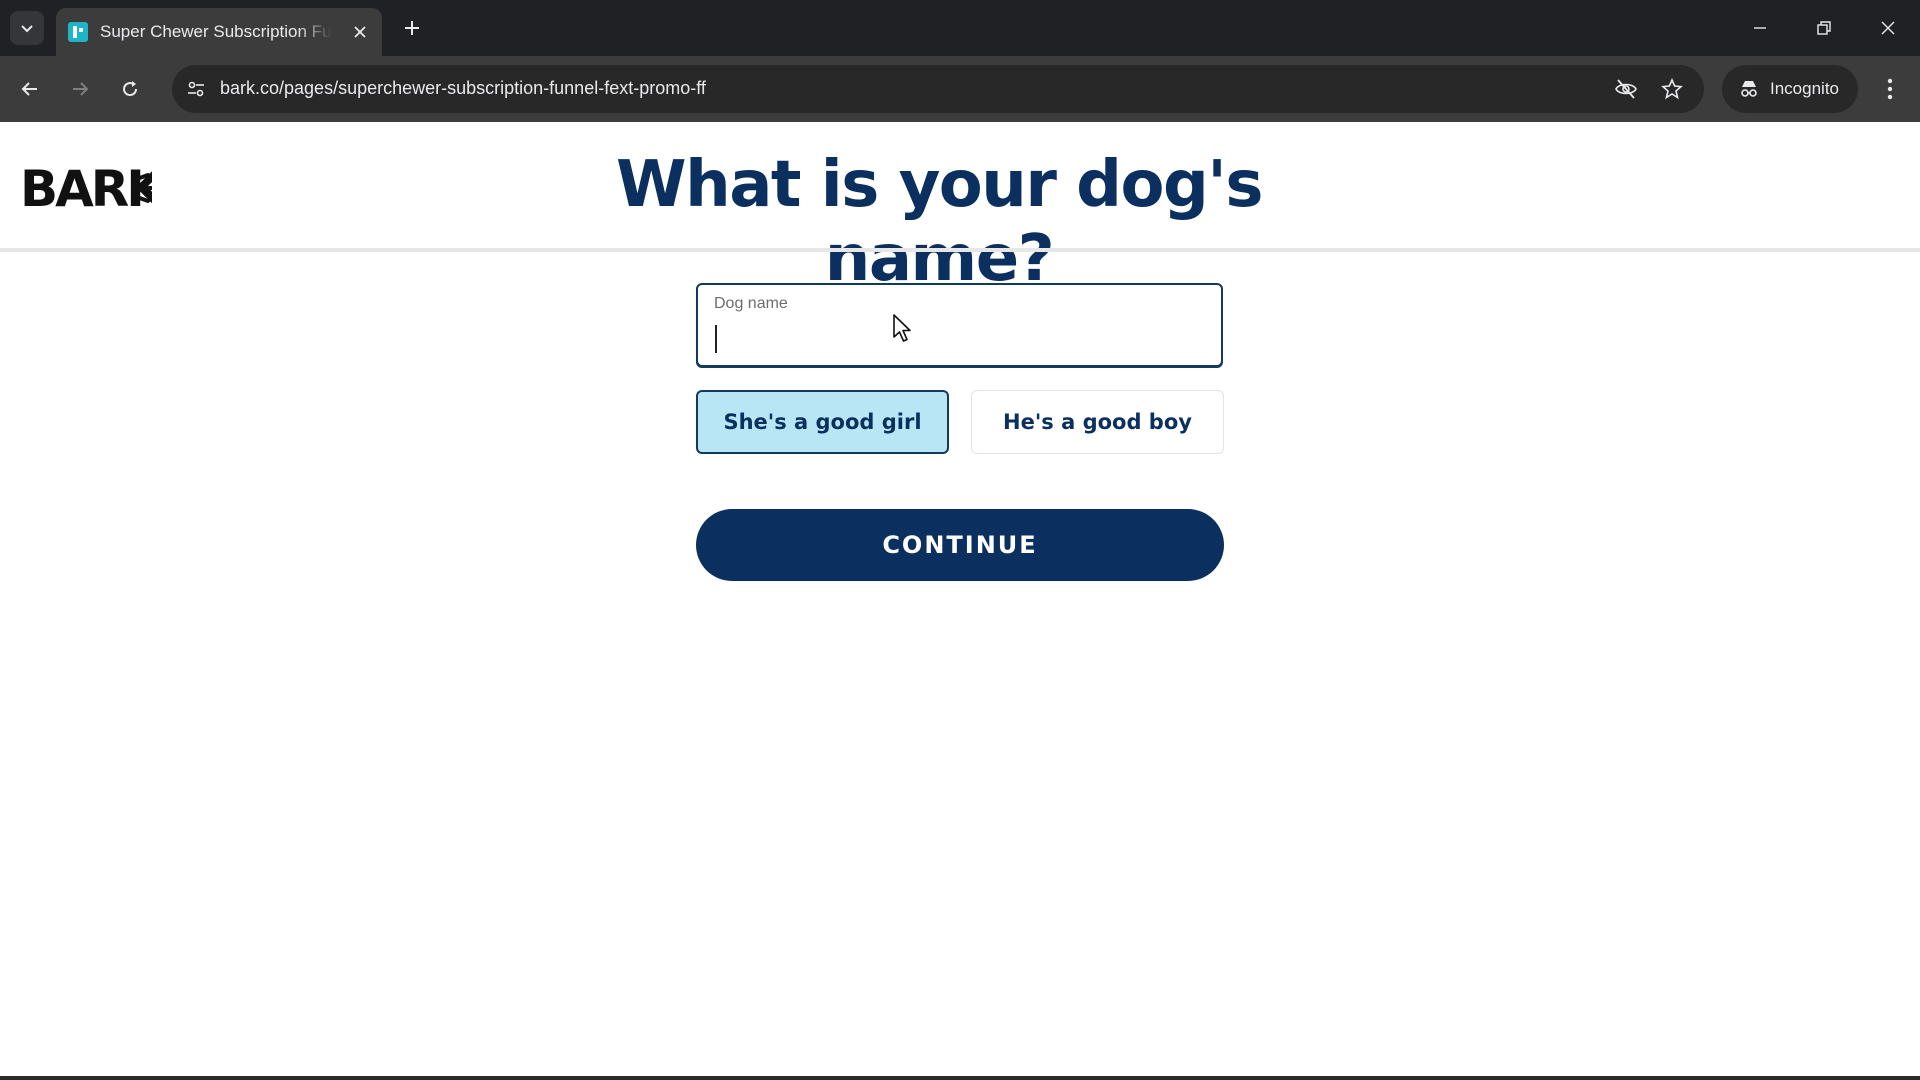 The width and height of the screenshot is (1920, 1080). I want to click on browser-tab-active: Super Chewer Subscription Funnel, so click(219, 32).